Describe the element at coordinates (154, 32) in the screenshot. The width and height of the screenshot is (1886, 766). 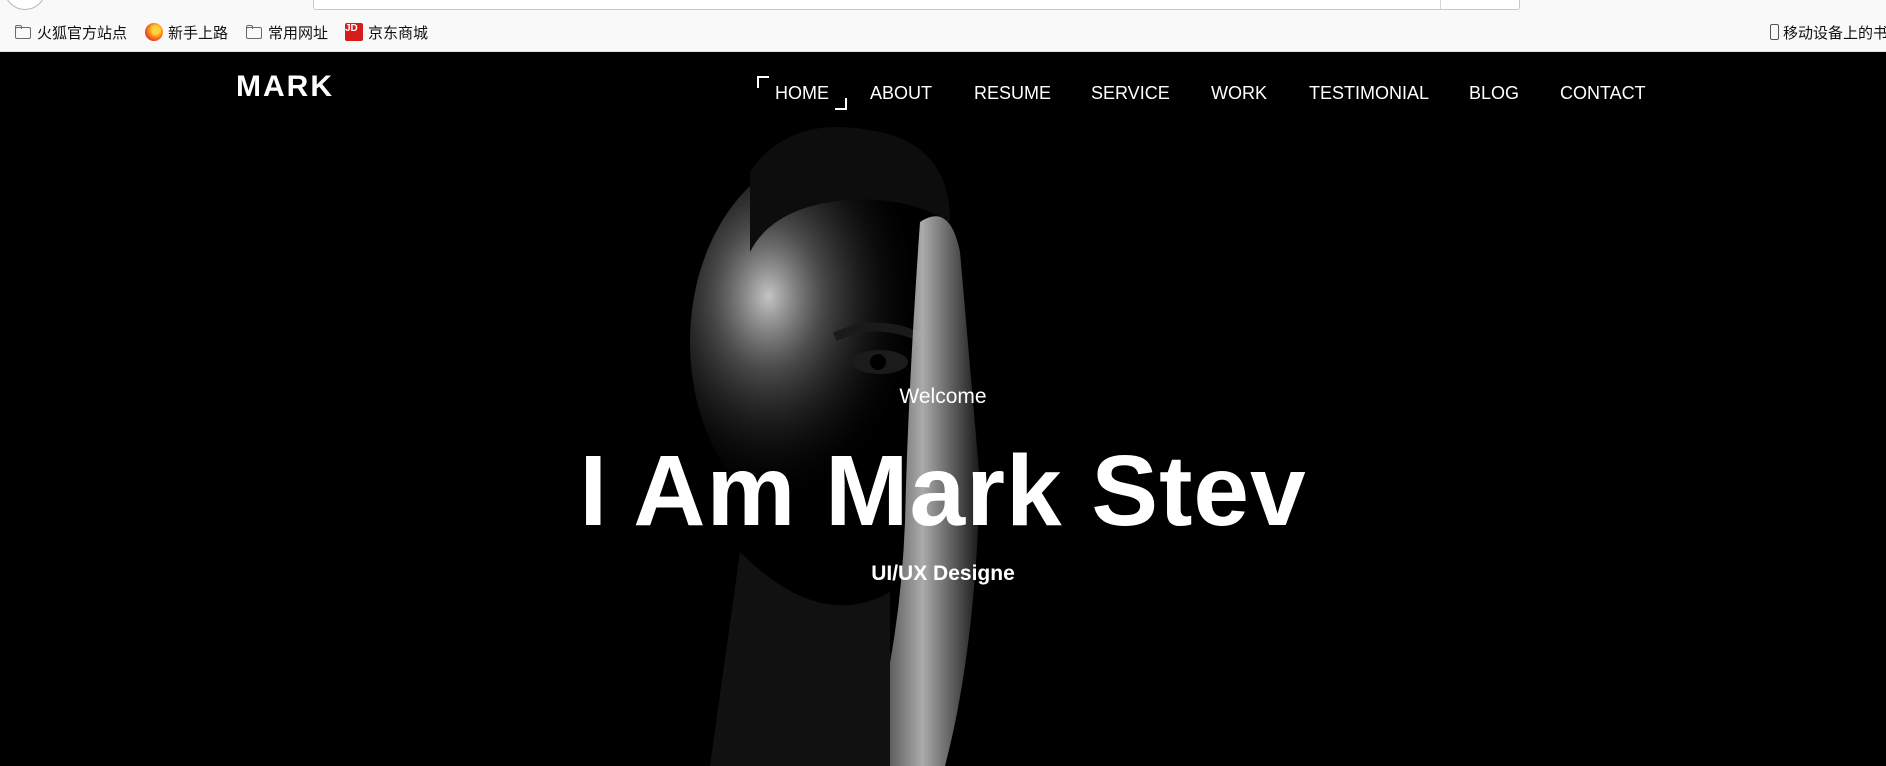
I see `firefox-icon` at that location.